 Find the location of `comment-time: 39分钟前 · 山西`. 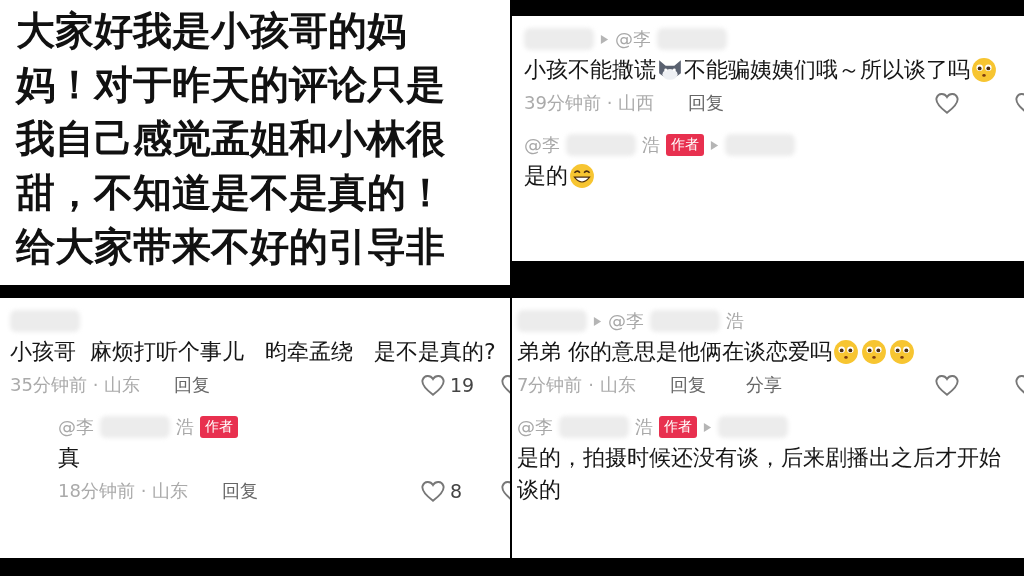

comment-time: 39分钟前 · 山西 is located at coordinates (589, 103).